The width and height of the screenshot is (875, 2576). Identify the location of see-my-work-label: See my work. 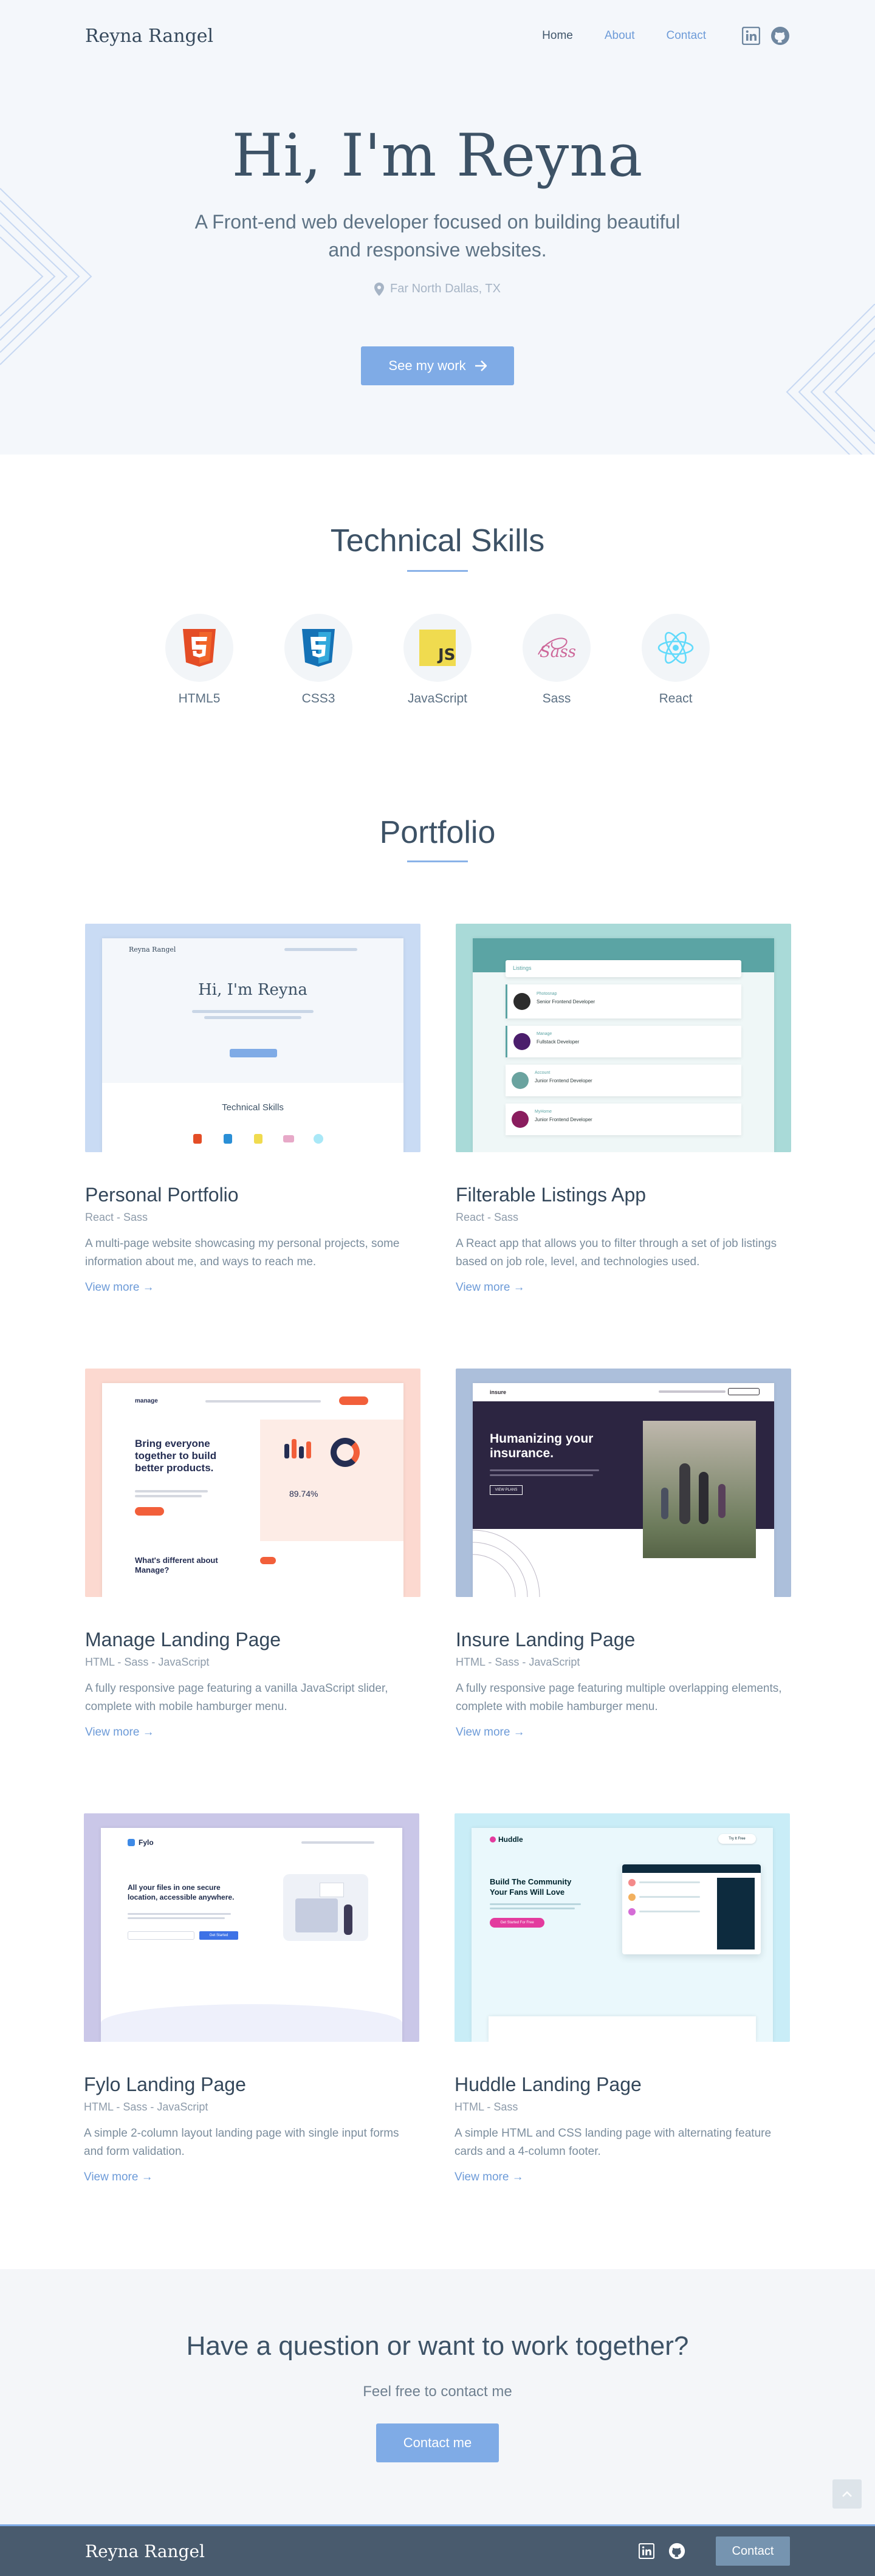
(427, 365).